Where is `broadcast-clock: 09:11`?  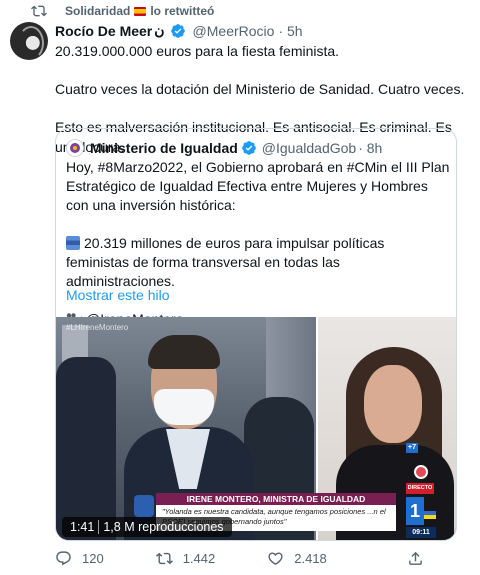 broadcast-clock: 09:11 is located at coordinates (421, 532).